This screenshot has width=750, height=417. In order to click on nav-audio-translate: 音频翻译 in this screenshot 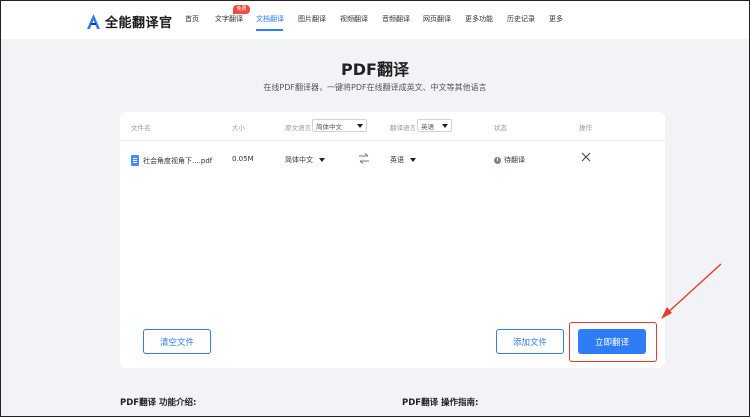, I will do `click(396, 19)`.